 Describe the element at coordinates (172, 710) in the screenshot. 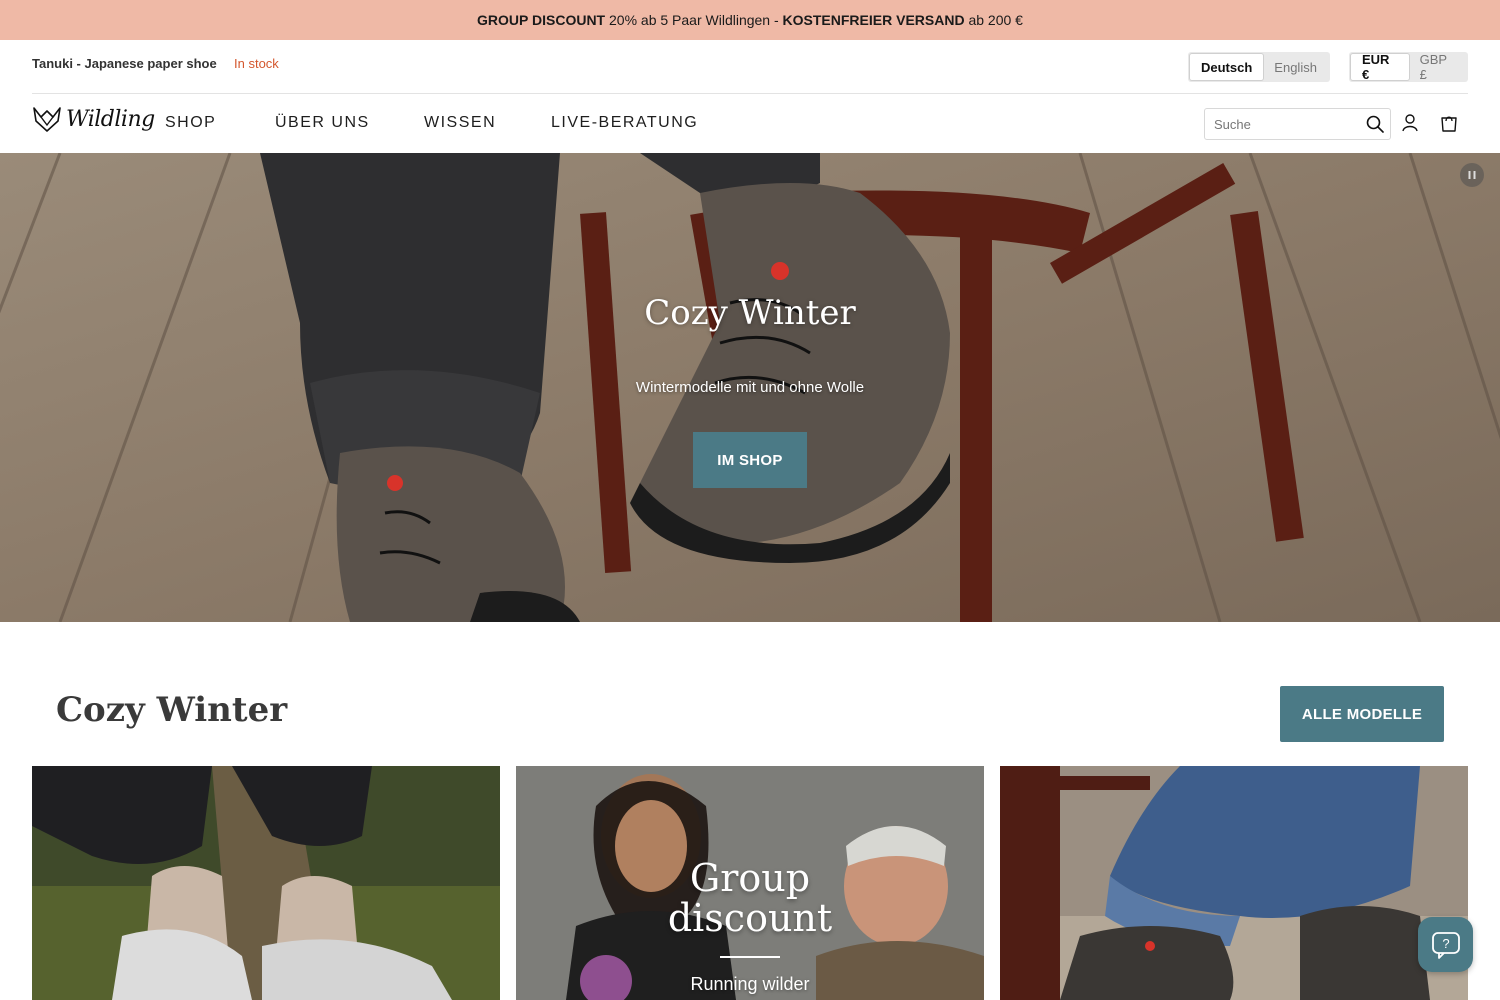

I see `section-title: Cozy Winter` at that location.